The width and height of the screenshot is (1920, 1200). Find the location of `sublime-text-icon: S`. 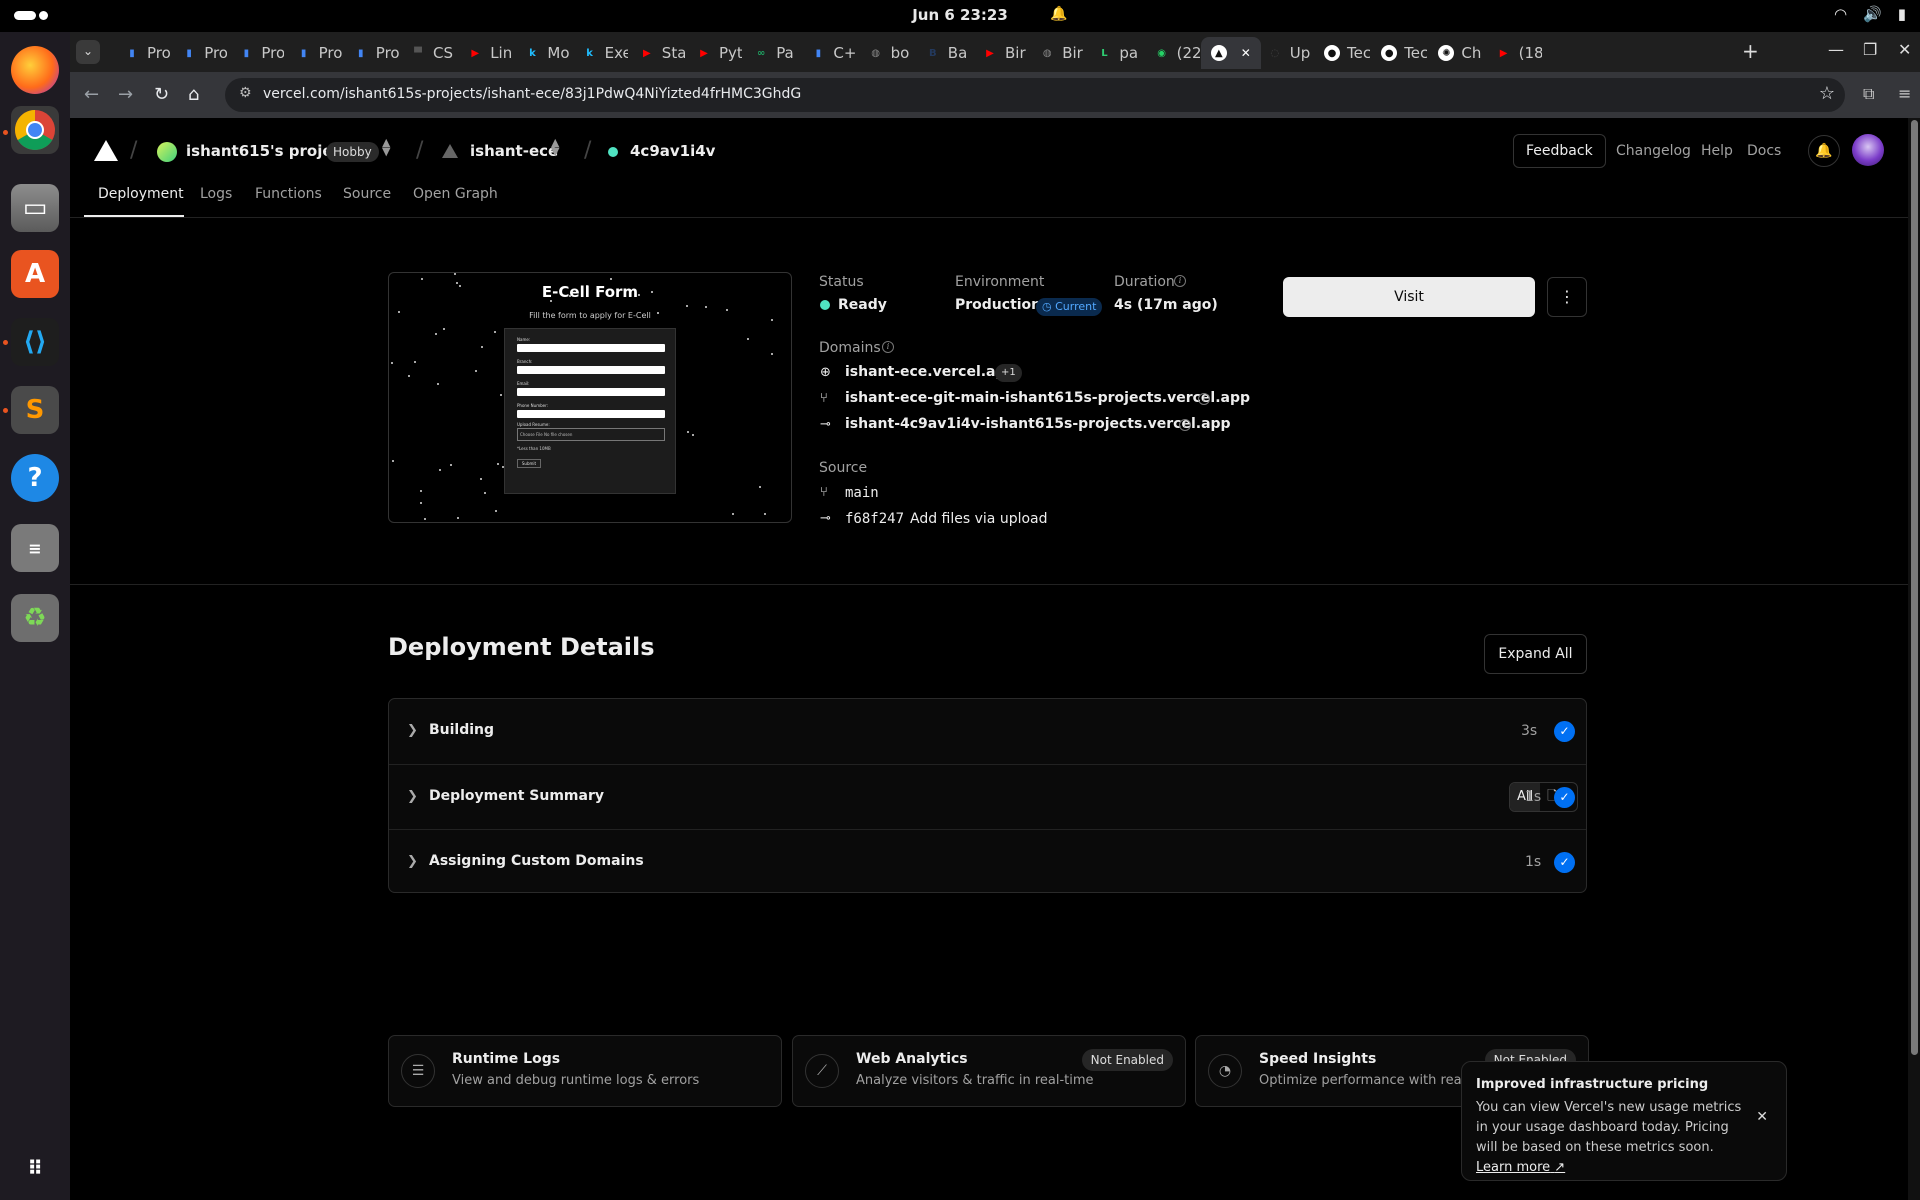

sublime-text-icon: S is located at coordinates (35, 410).